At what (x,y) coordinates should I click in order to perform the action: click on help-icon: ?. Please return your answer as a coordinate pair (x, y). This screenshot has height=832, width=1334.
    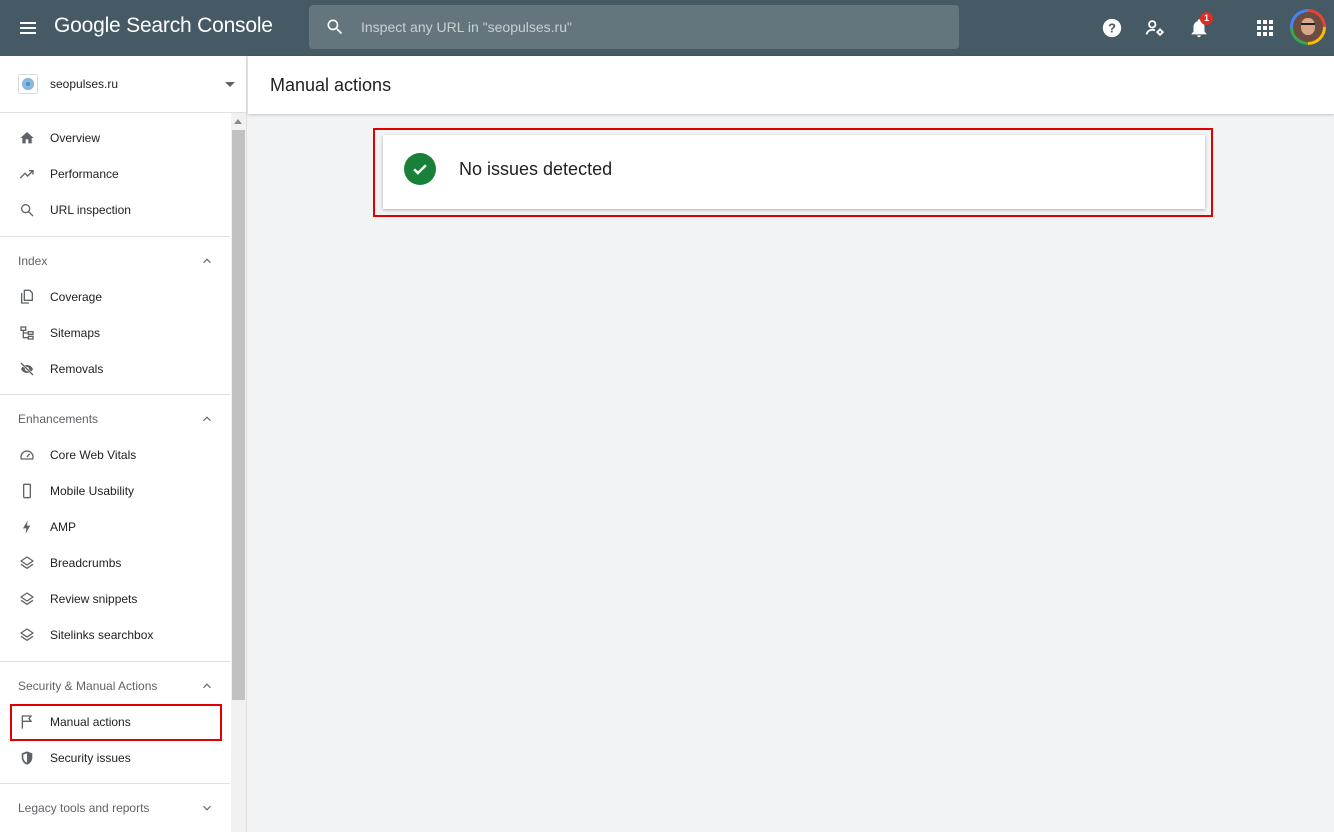
    Looking at the image, I should click on (1112, 28).